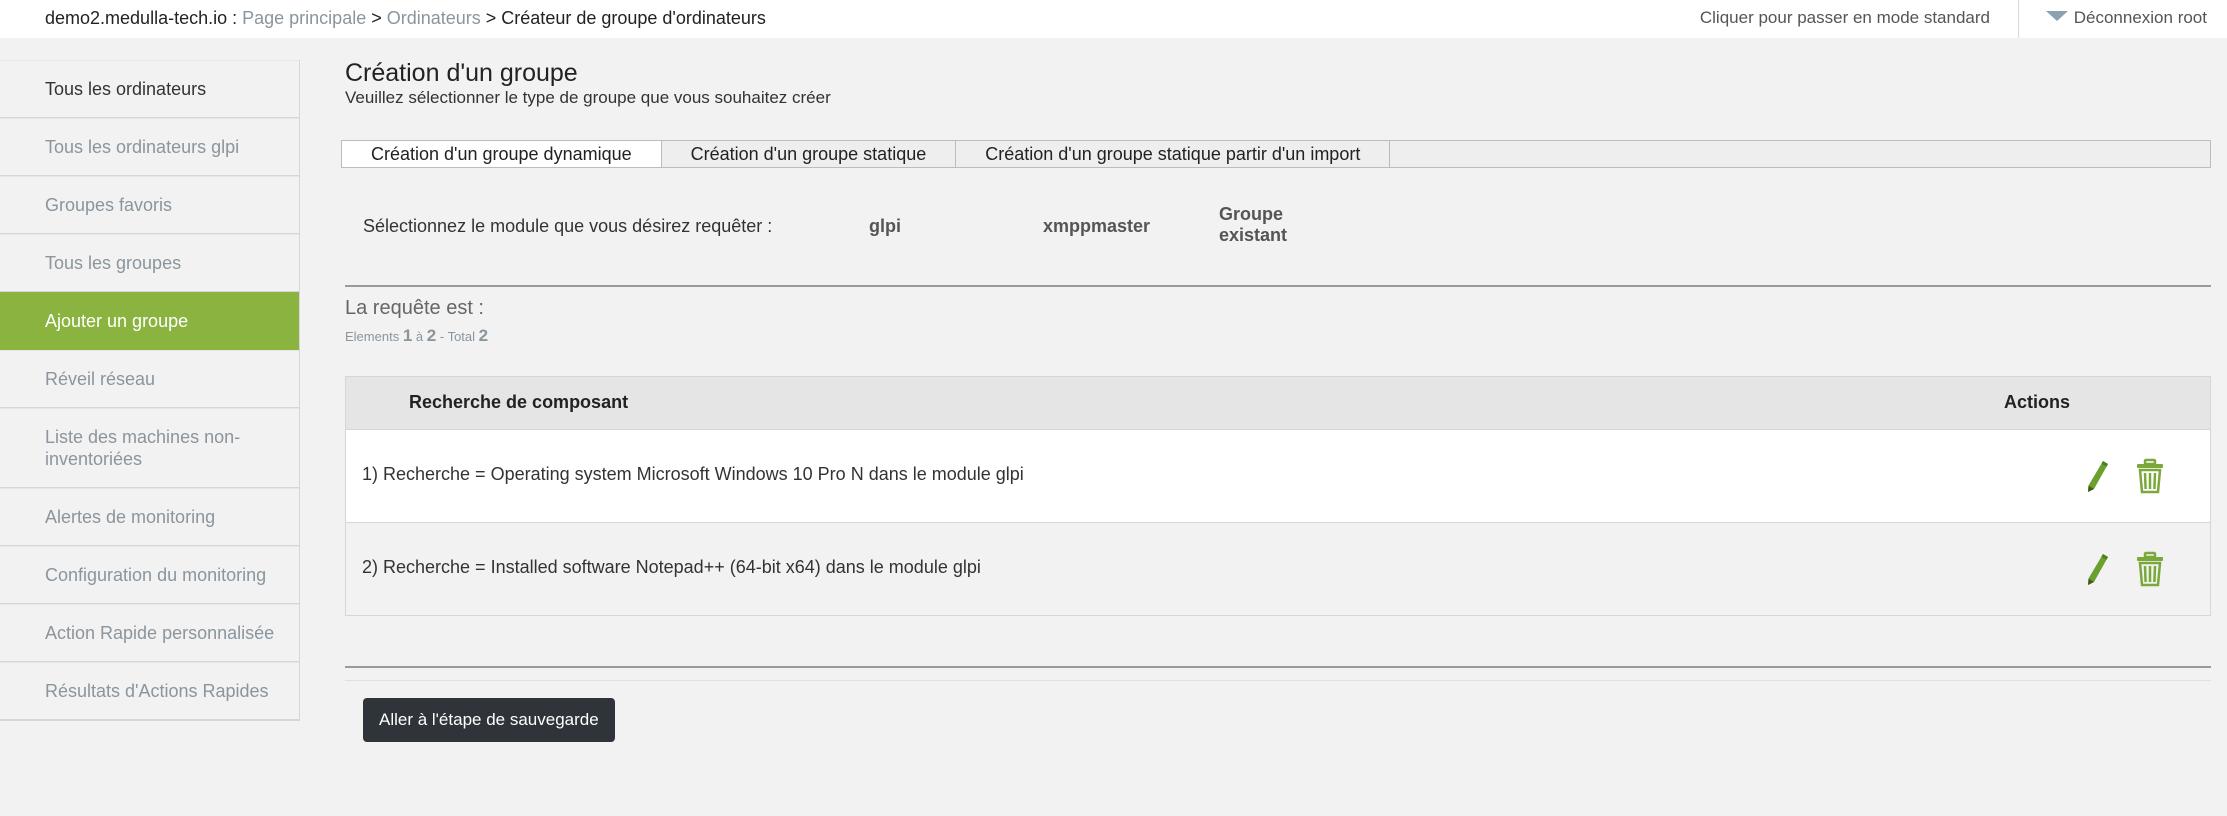 Image resolution: width=2227 pixels, height=816 pixels. What do you see at coordinates (149, 205) in the screenshot?
I see `sidebar-item-favorite-groups: Groupes favoris` at bounding box center [149, 205].